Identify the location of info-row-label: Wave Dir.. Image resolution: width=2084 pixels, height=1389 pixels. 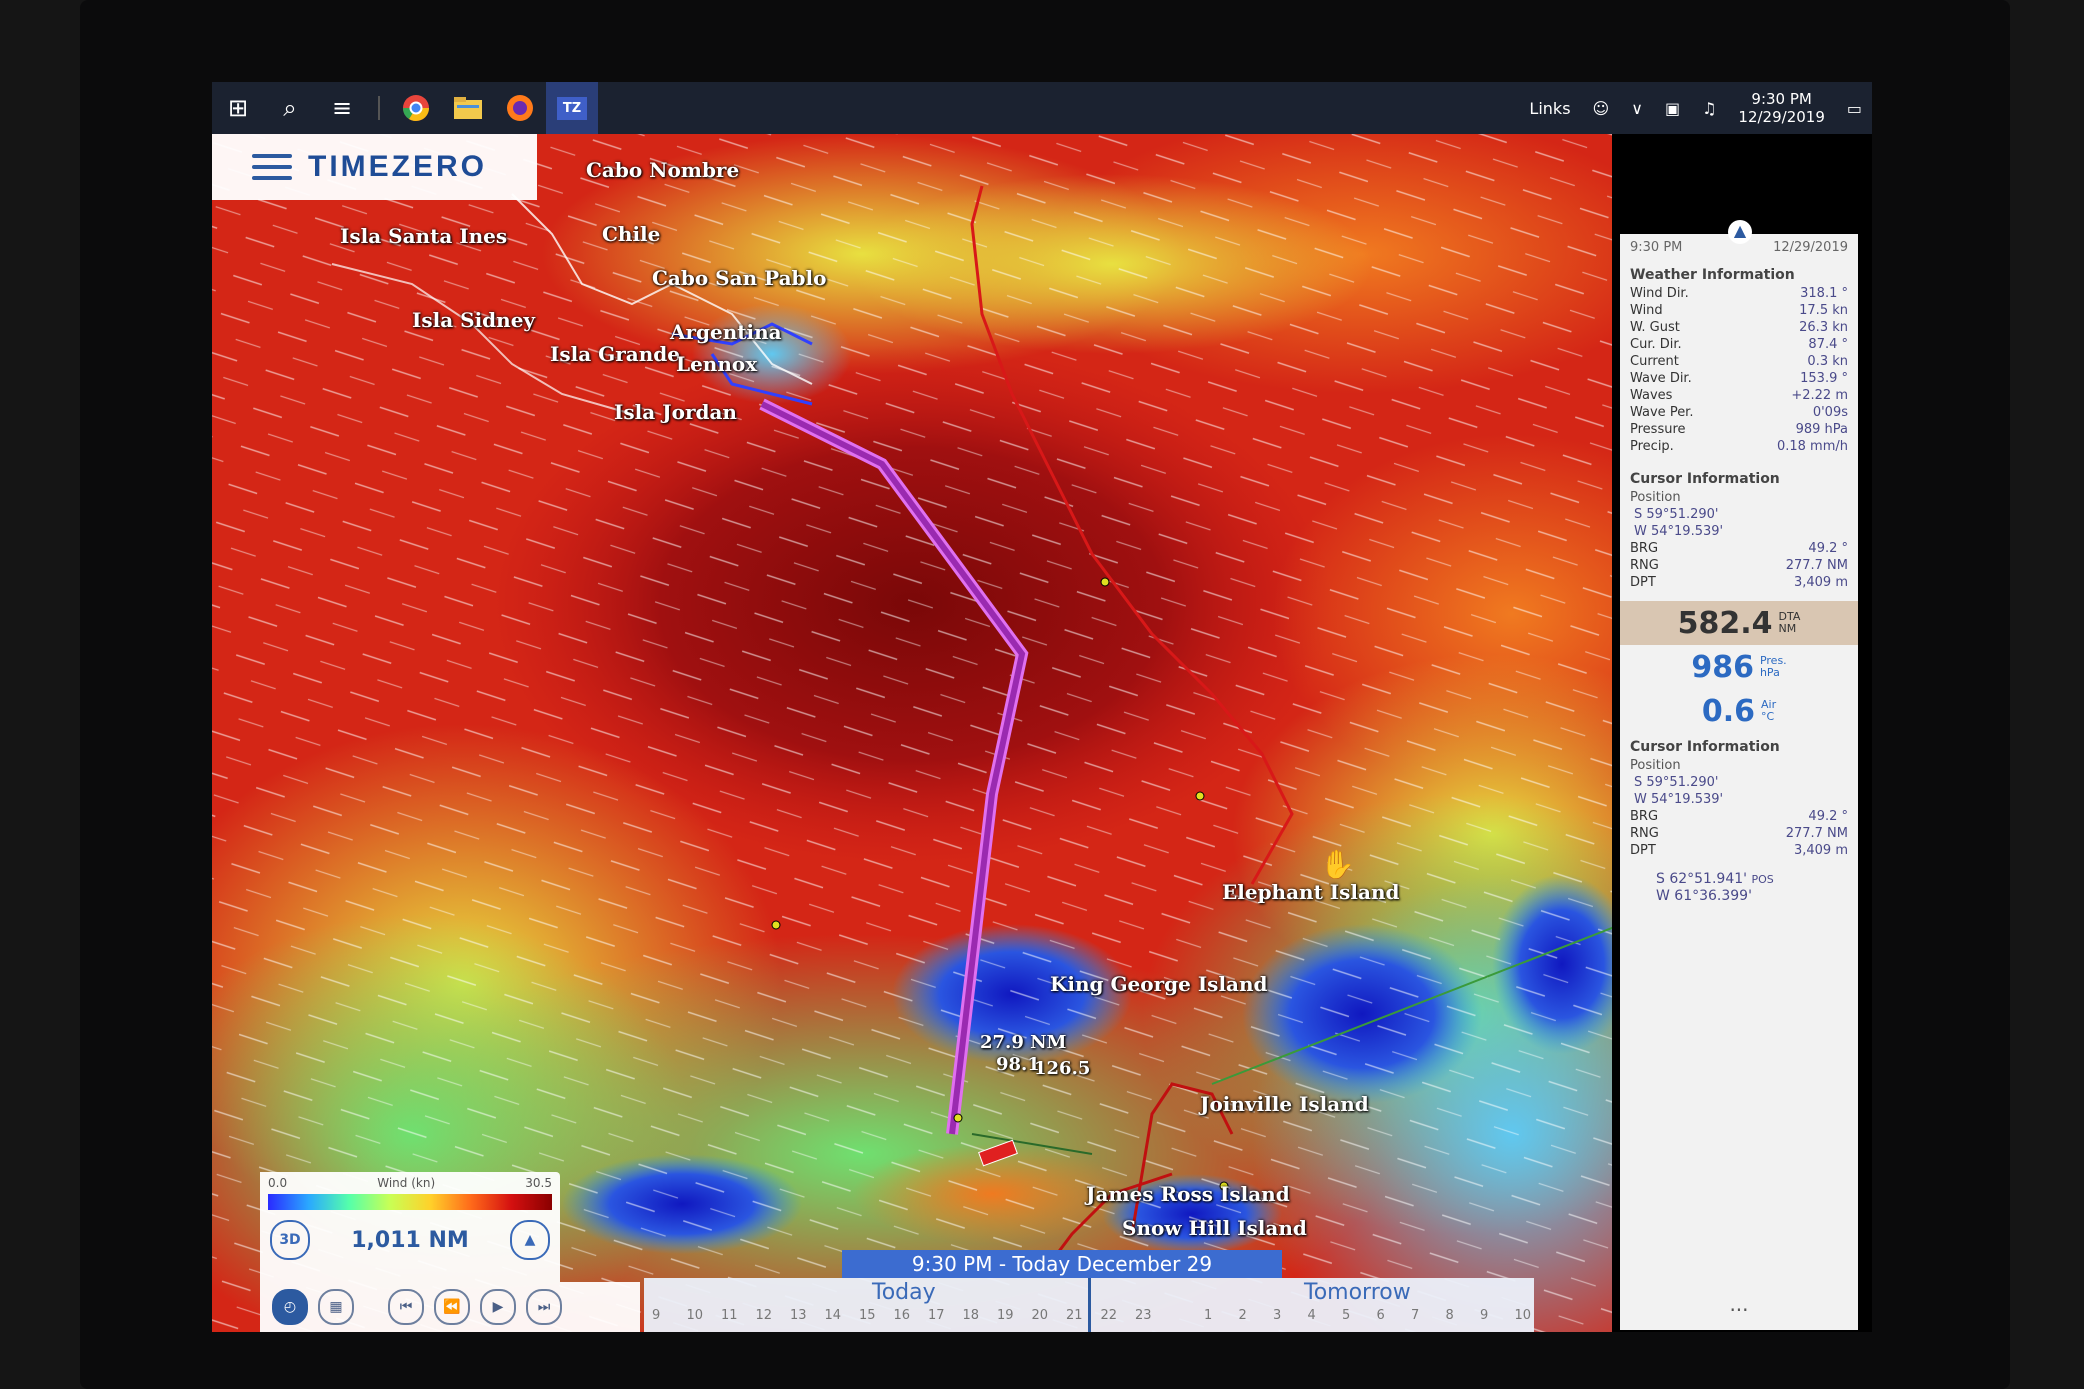
(1661, 378).